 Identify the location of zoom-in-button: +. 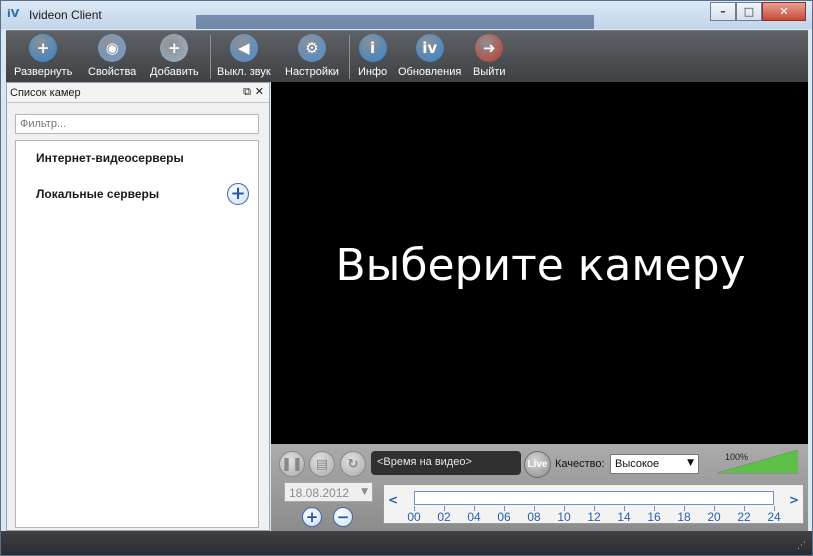
(312, 517).